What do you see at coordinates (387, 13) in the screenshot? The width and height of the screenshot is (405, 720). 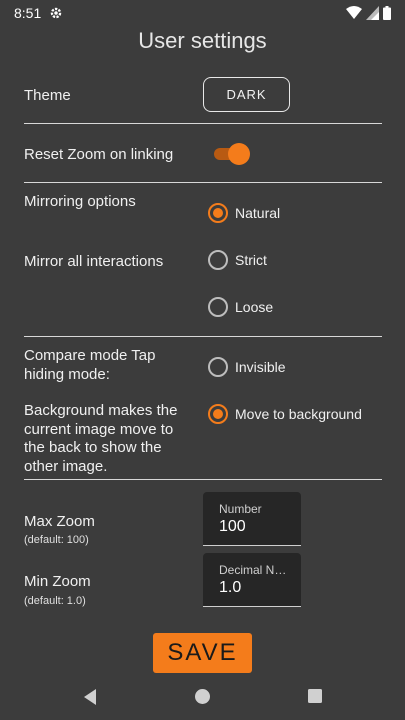 I see `battery-icon` at bounding box center [387, 13].